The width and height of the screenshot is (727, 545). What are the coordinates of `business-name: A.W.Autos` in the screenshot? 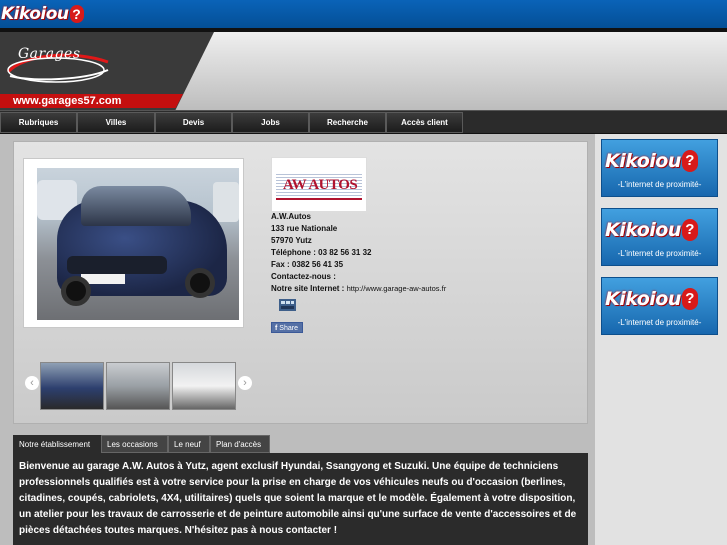 It's located at (291, 216).